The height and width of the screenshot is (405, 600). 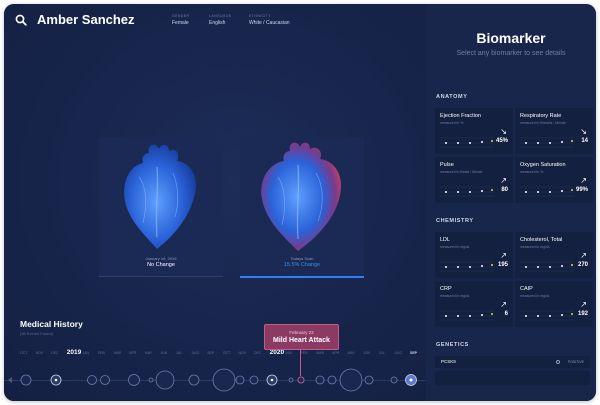 I want to click on history-count: (36 Events Found), so click(x=36, y=333).